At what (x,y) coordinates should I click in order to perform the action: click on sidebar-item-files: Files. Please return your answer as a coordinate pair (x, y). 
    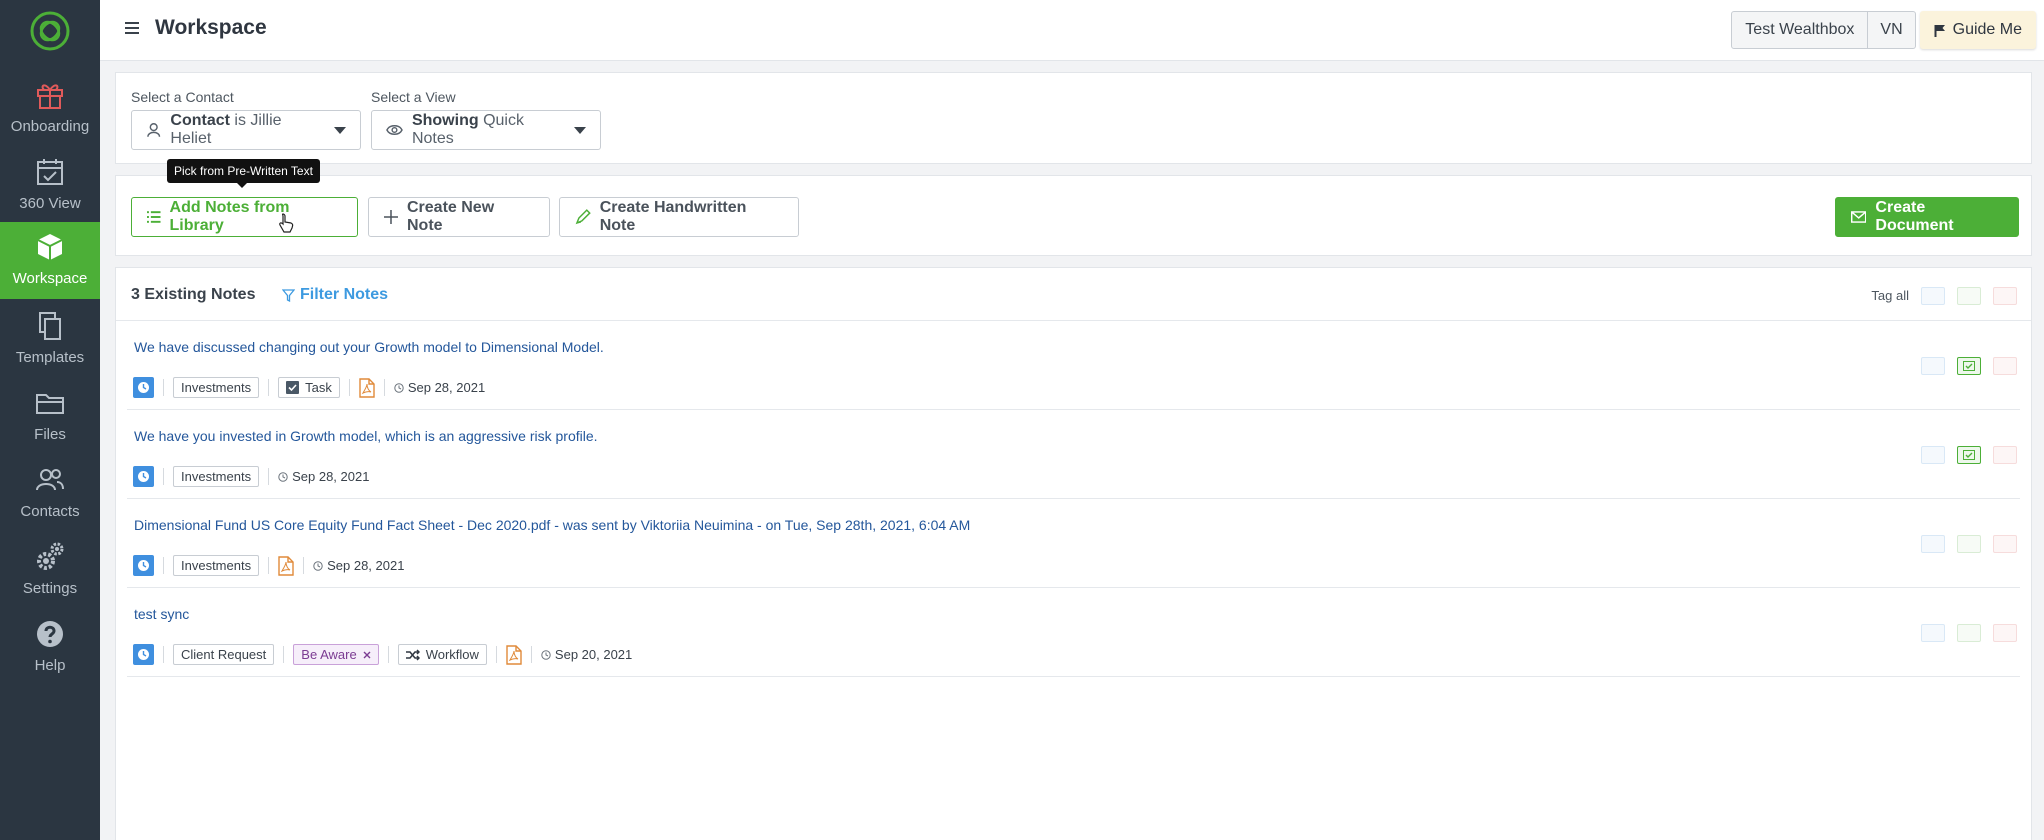
    Looking at the image, I should click on (50, 416).